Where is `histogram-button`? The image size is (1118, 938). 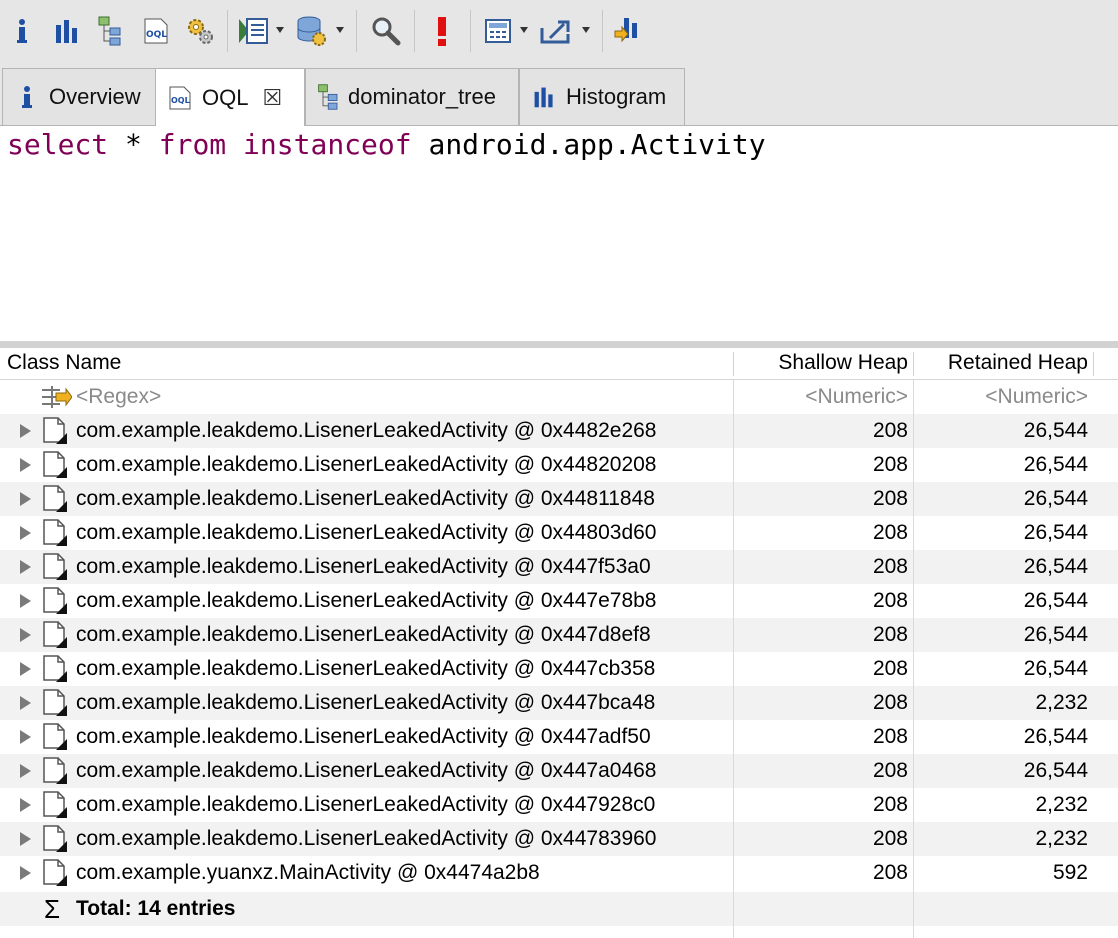 histogram-button is located at coordinates (67, 31).